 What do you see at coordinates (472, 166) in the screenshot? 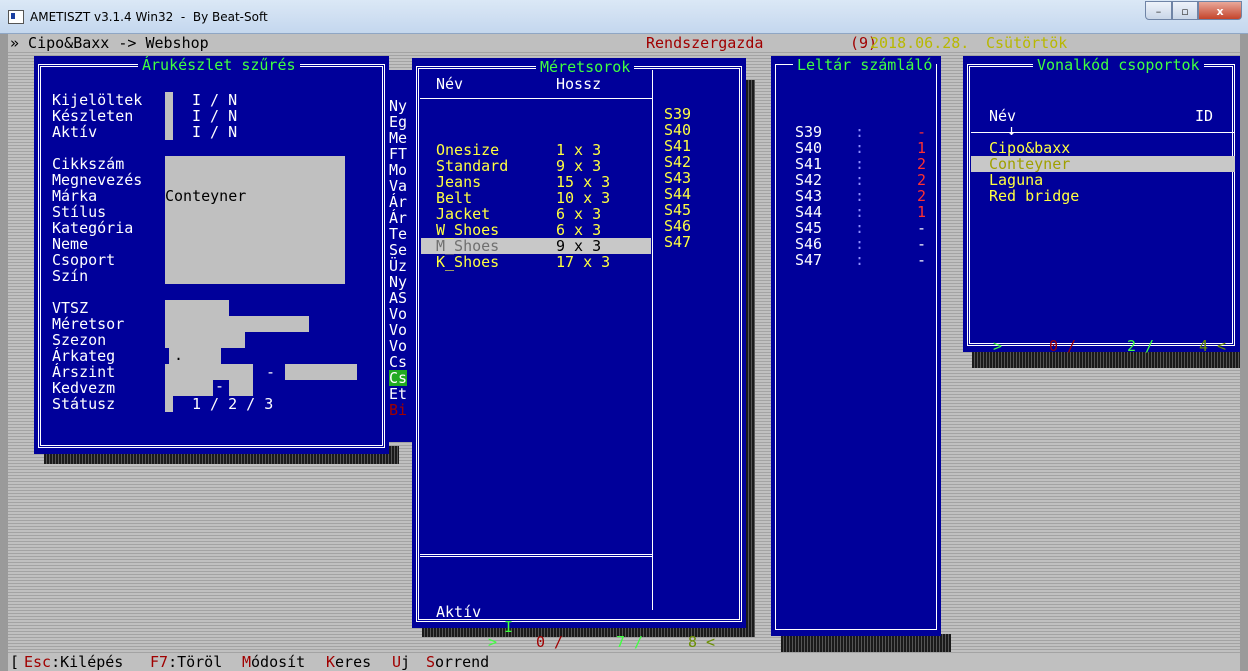
I see `size-row-name: Standard` at bounding box center [472, 166].